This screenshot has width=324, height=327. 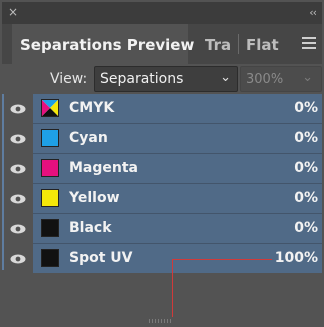 I want to click on tab-divider, so click(x=238, y=44).